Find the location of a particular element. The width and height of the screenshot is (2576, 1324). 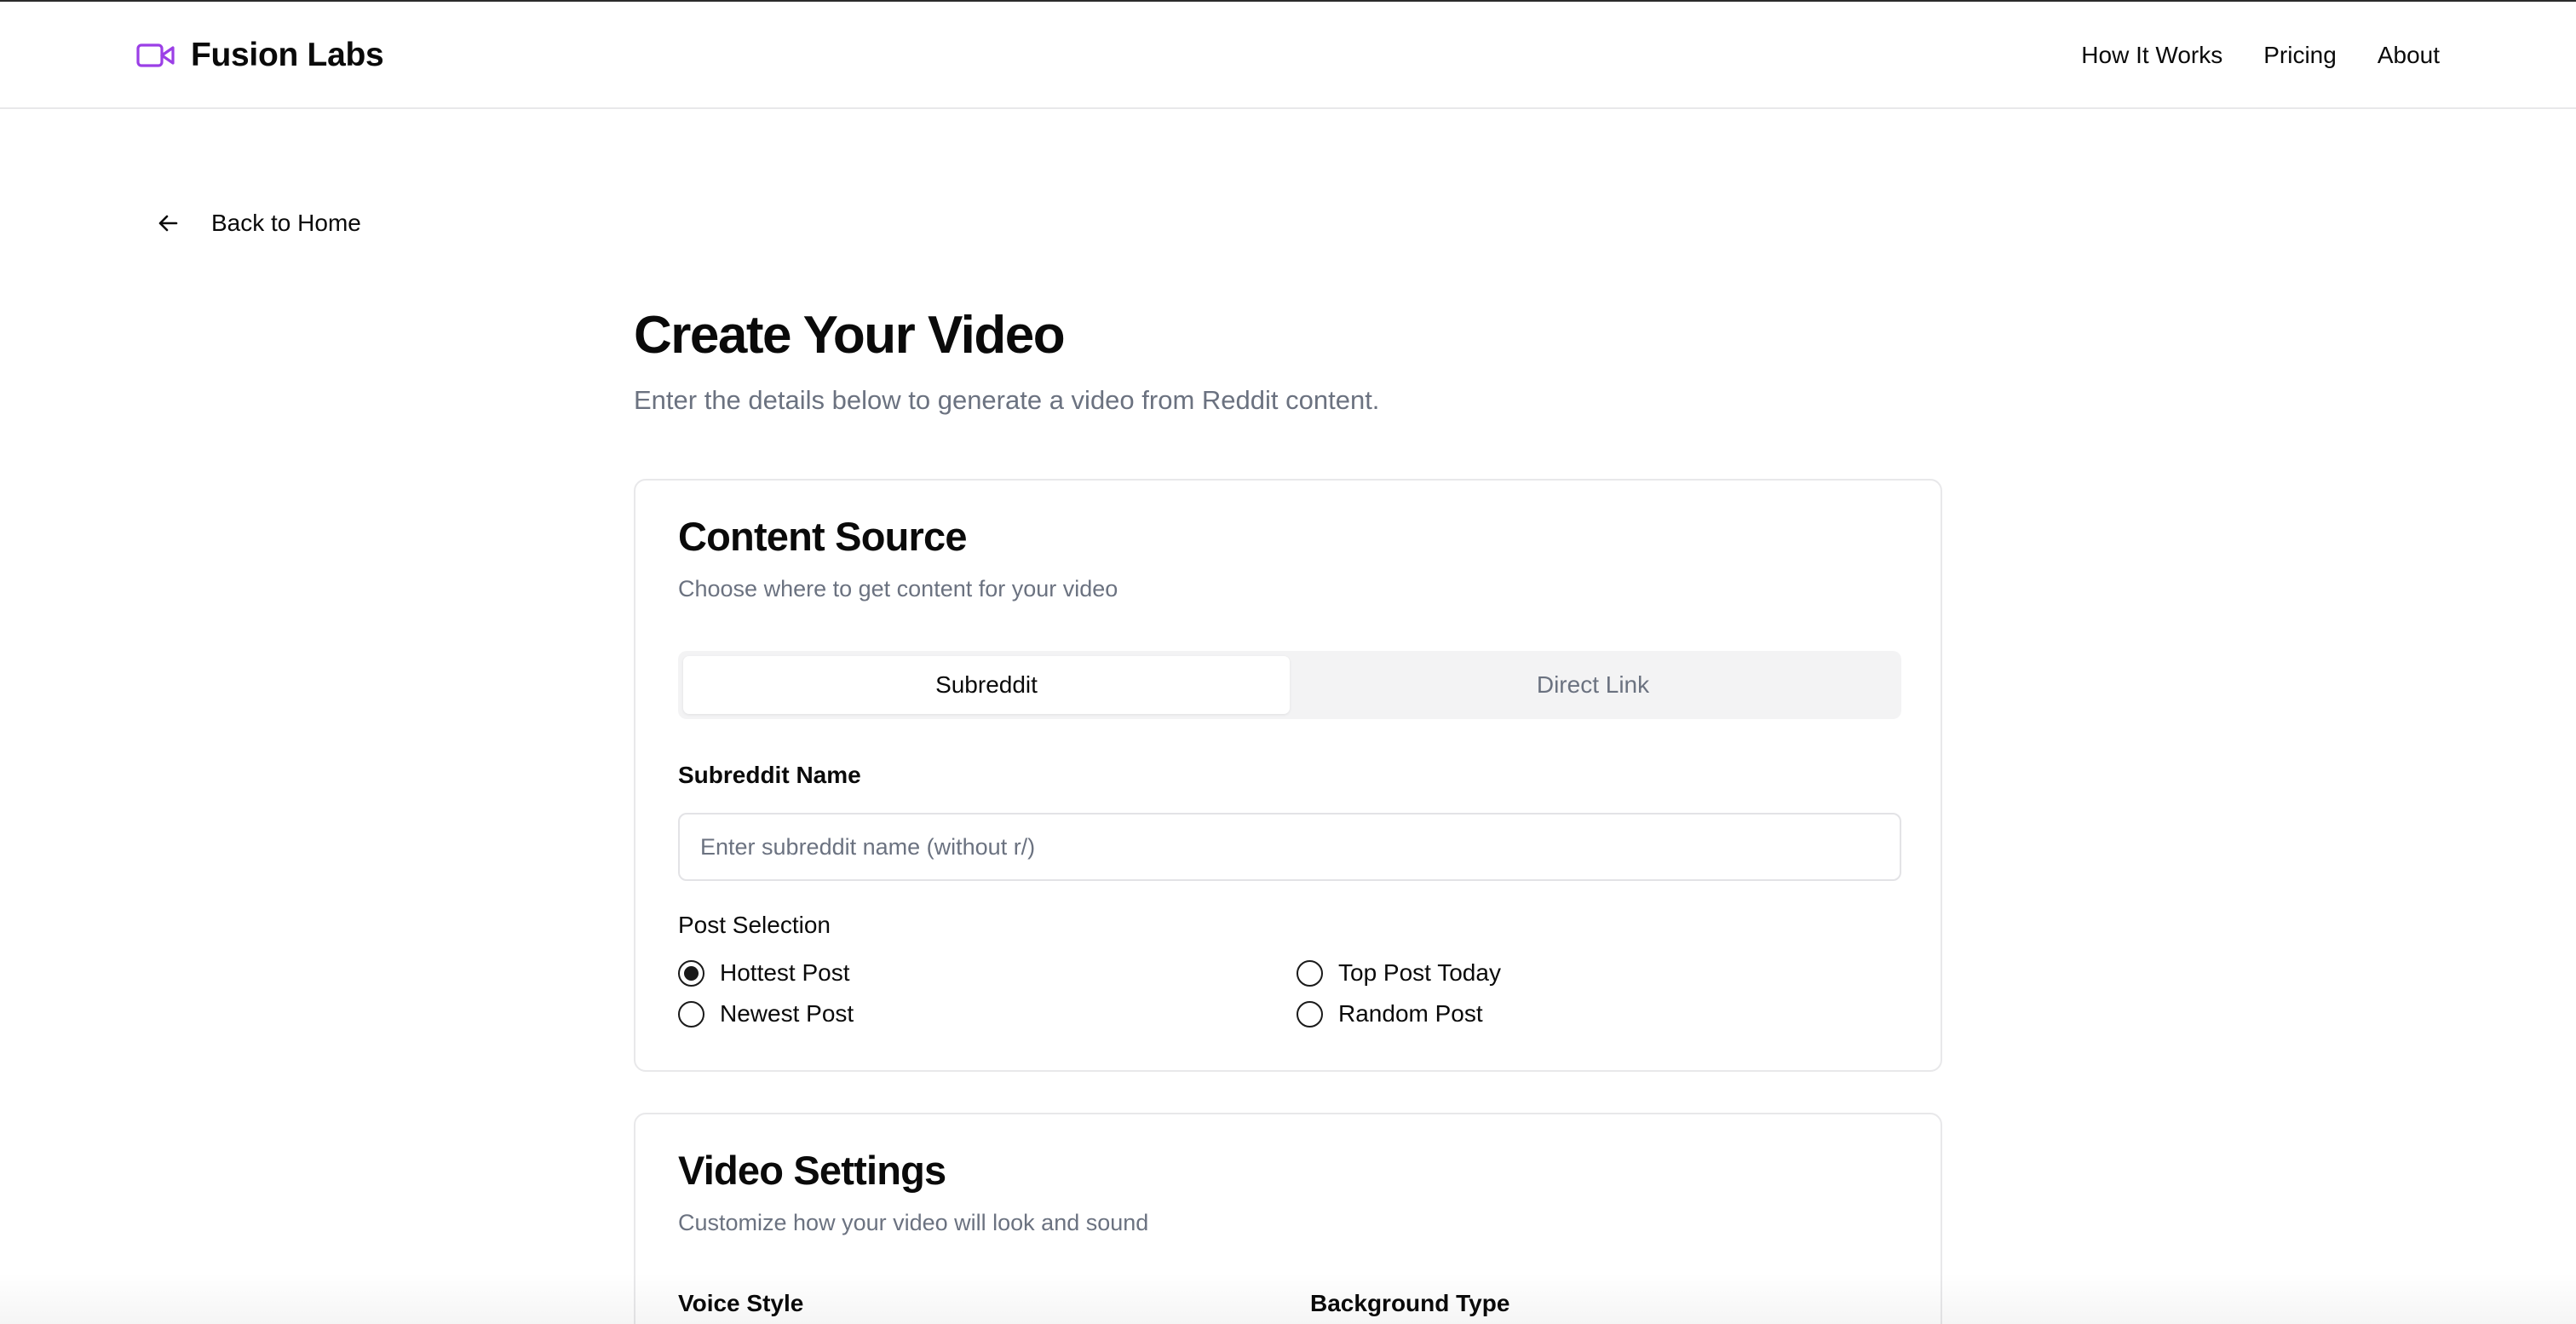

radio-hottest-post: Hottest Post is located at coordinates (764, 973).